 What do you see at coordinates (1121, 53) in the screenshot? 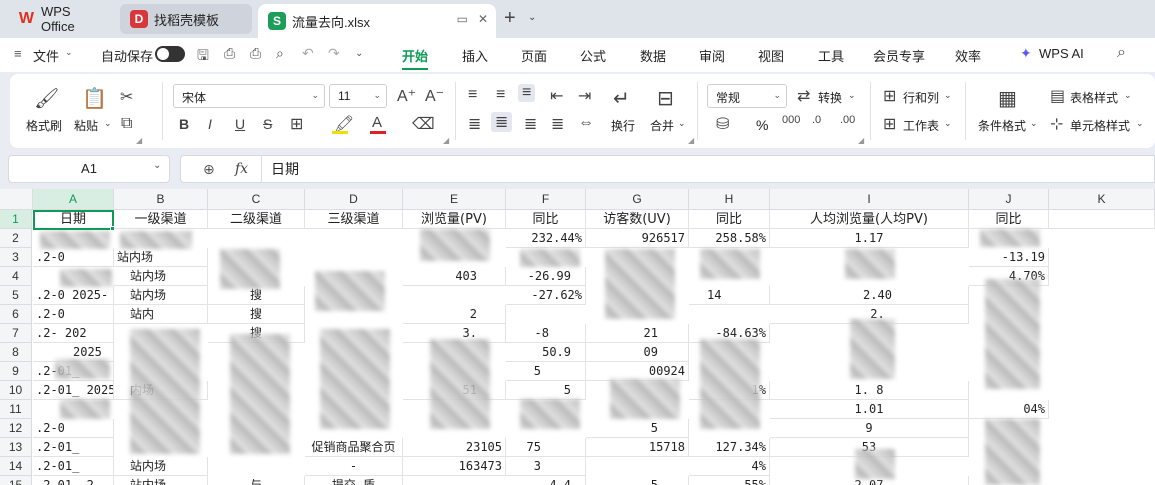
I see `search-icon: ⌕` at bounding box center [1121, 53].